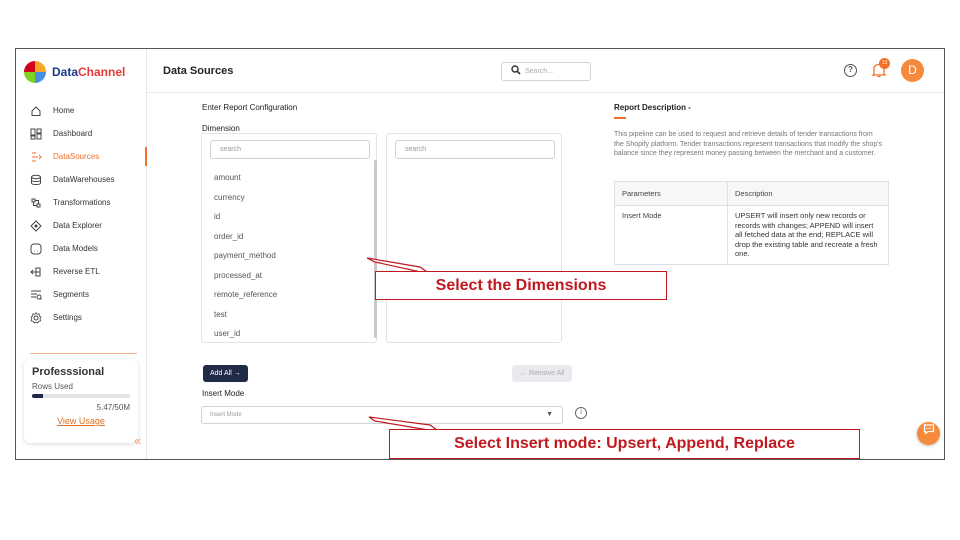  I want to click on dimension-list-item: test, so click(245, 315).